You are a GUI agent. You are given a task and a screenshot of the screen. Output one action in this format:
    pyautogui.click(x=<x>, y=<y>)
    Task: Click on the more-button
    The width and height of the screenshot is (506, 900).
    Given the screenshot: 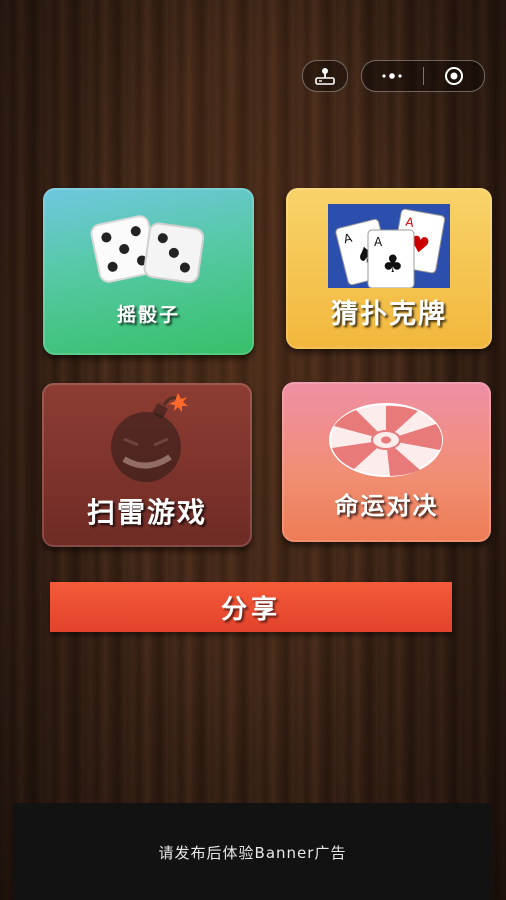 What is the action you would take?
    pyautogui.click(x=392, y=76)
    